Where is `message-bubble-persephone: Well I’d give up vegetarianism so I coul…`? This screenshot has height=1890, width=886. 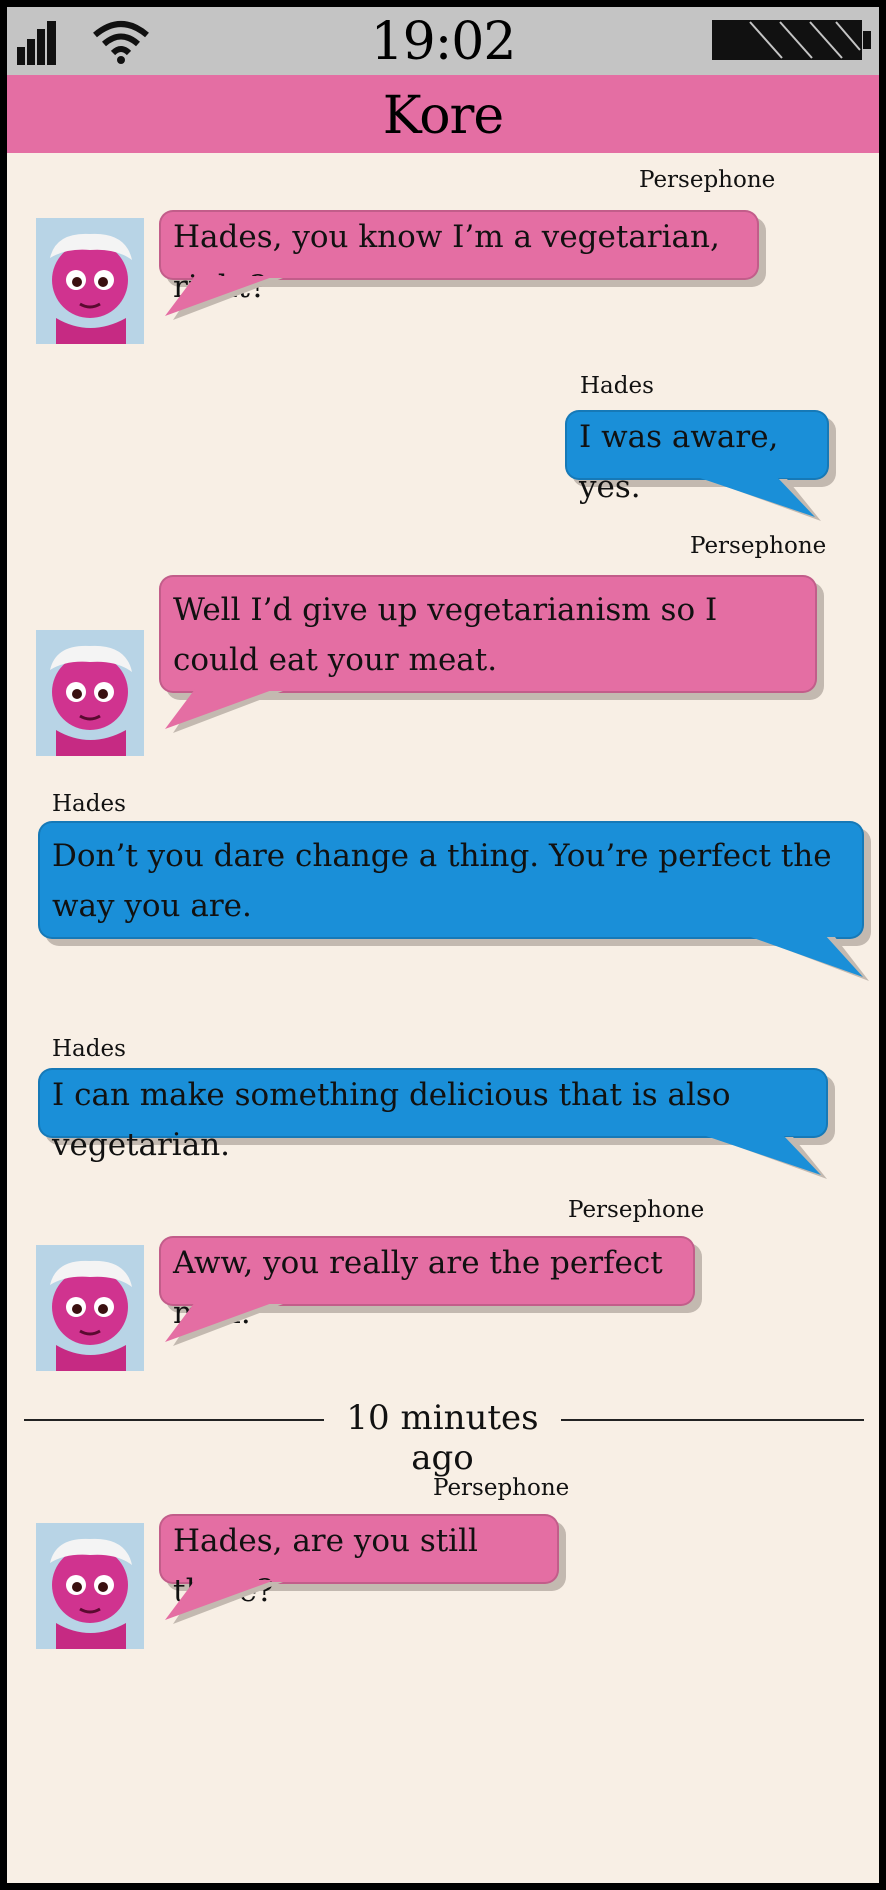
message-bubble-persephone: Well I’d give up vegetarianism so I coul… is located at coordinates (488, 634).